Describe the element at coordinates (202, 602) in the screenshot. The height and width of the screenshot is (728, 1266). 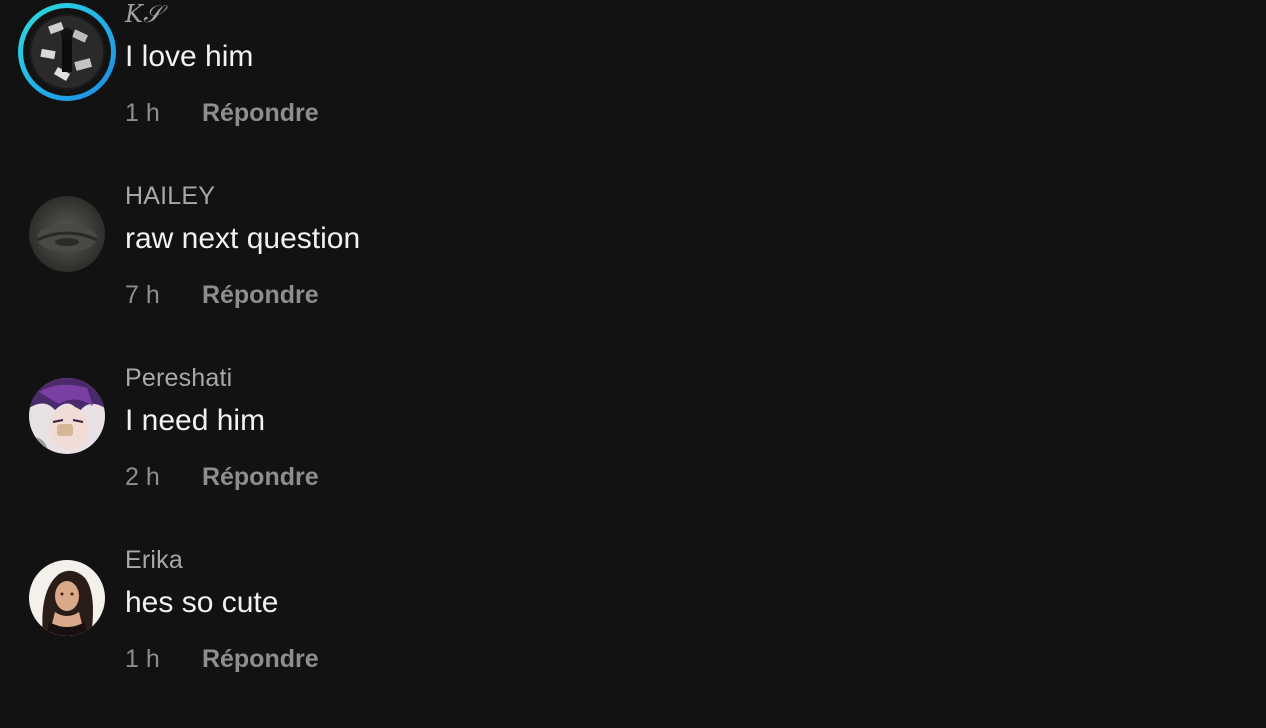
I see `comment-text: hes so cute` at that location.